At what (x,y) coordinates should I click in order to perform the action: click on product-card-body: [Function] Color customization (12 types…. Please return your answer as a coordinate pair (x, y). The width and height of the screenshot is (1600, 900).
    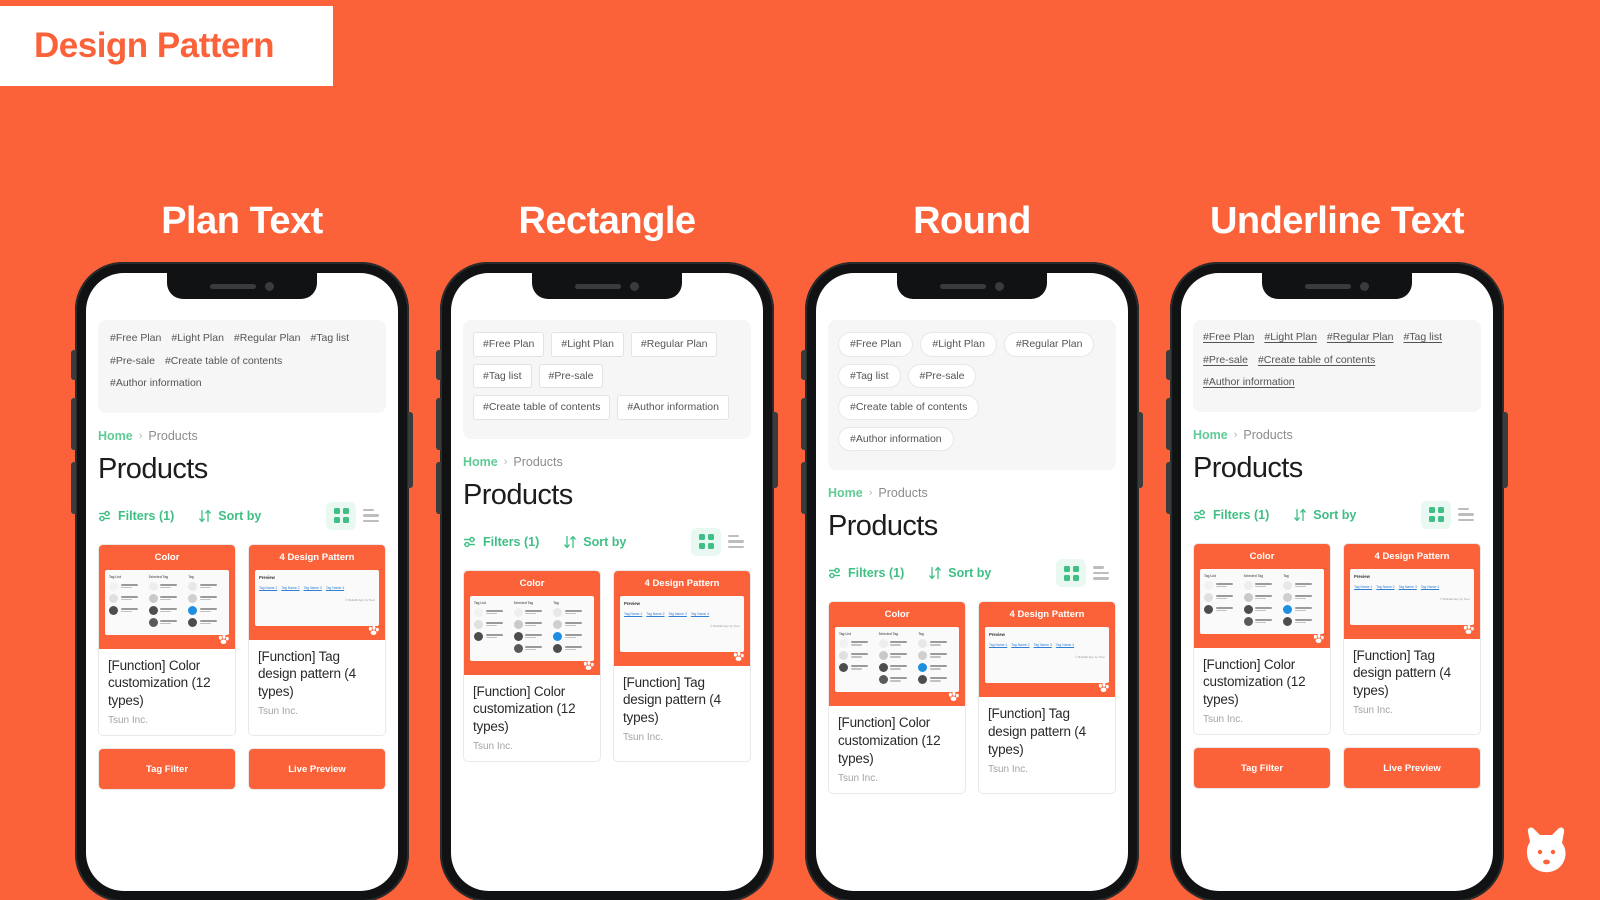
    Looking at the image, I should click on (532, 718).